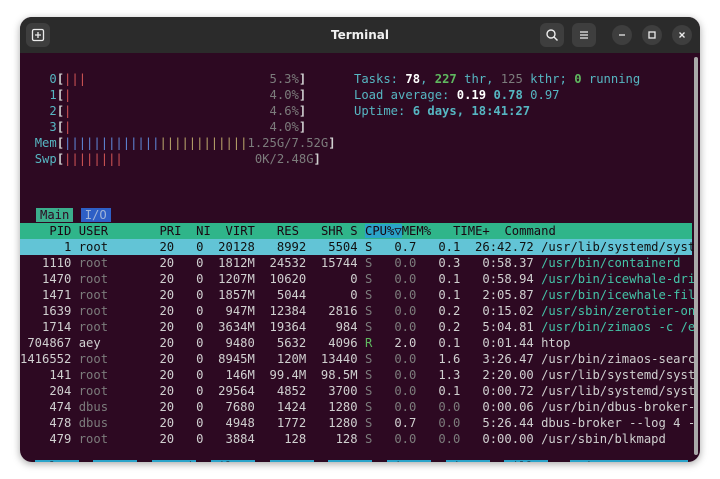 The width and height of the screenshot is (720, 479). What do you see at coordinates (46, 343) in the screenshot?
I see `cell-pid: 704867` at bounding box center [46, 343].